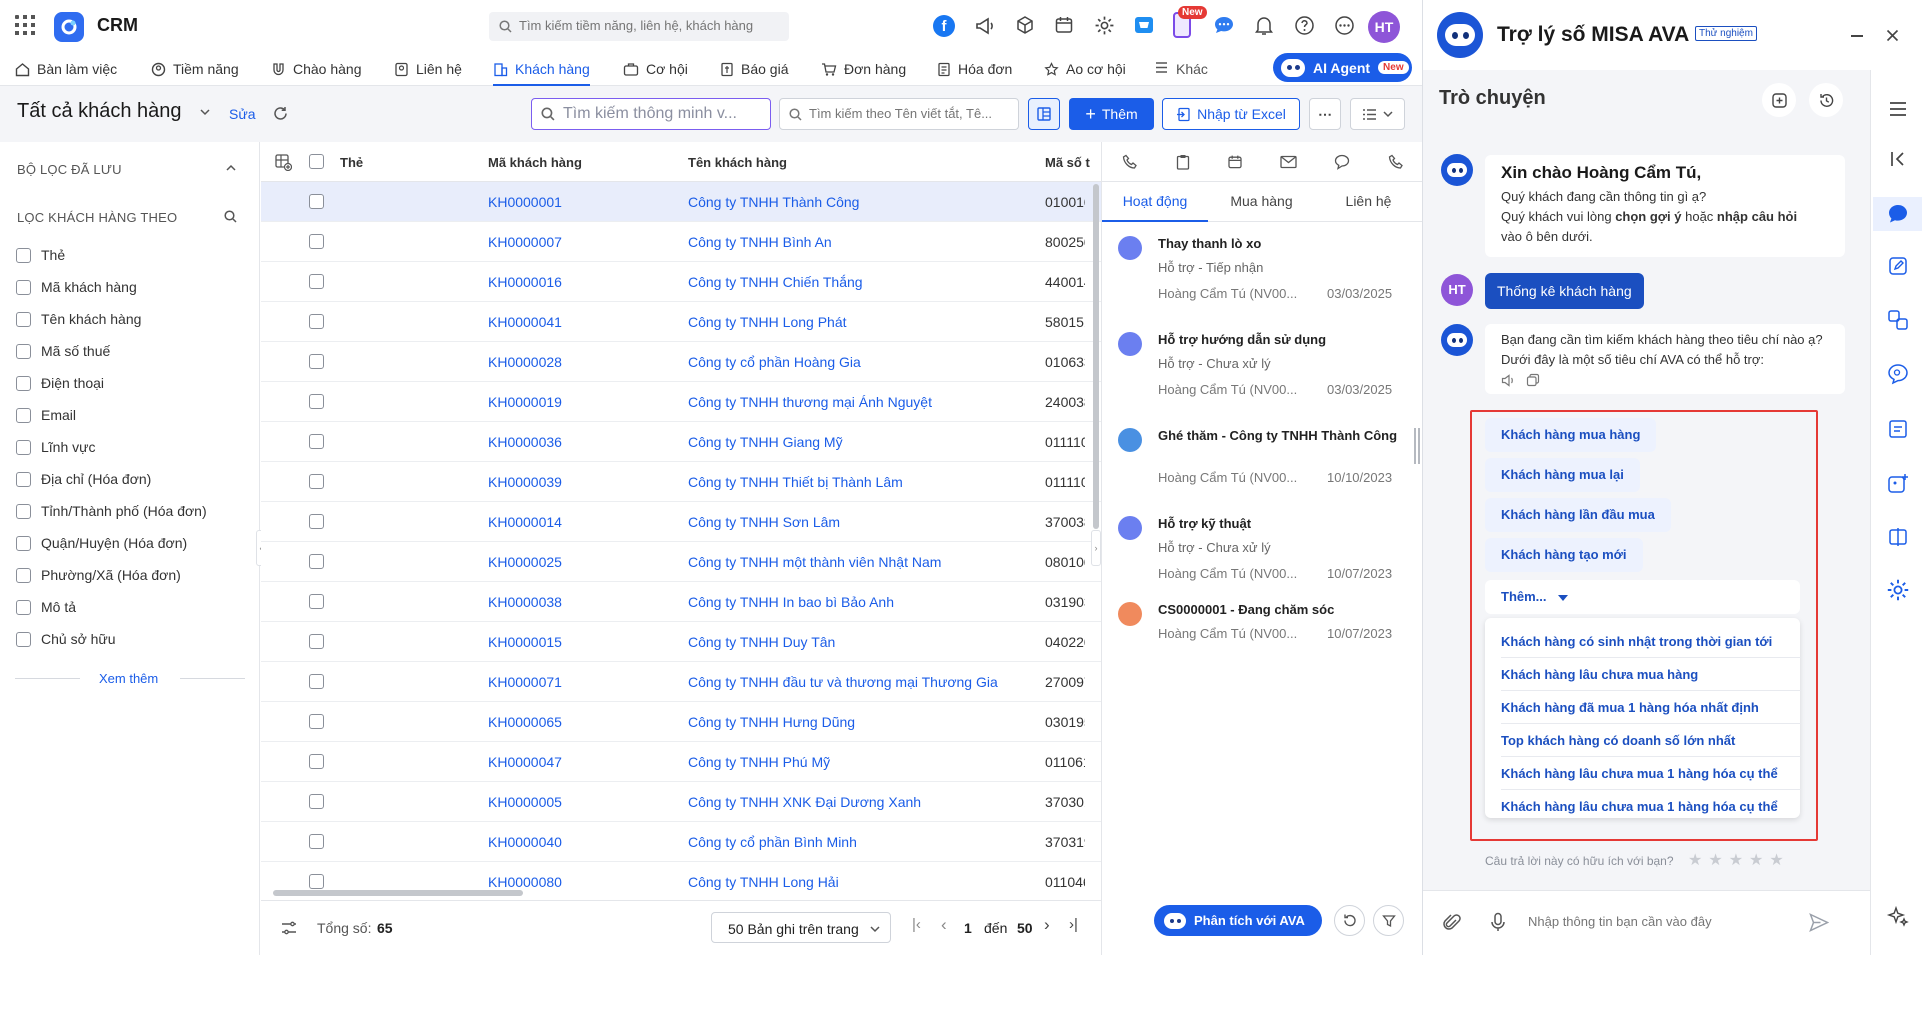 Image resolution: width=1922 pixels, height=1030 pixels. I want to click on rating-stars: ★★★★★, so click(1739, 860).